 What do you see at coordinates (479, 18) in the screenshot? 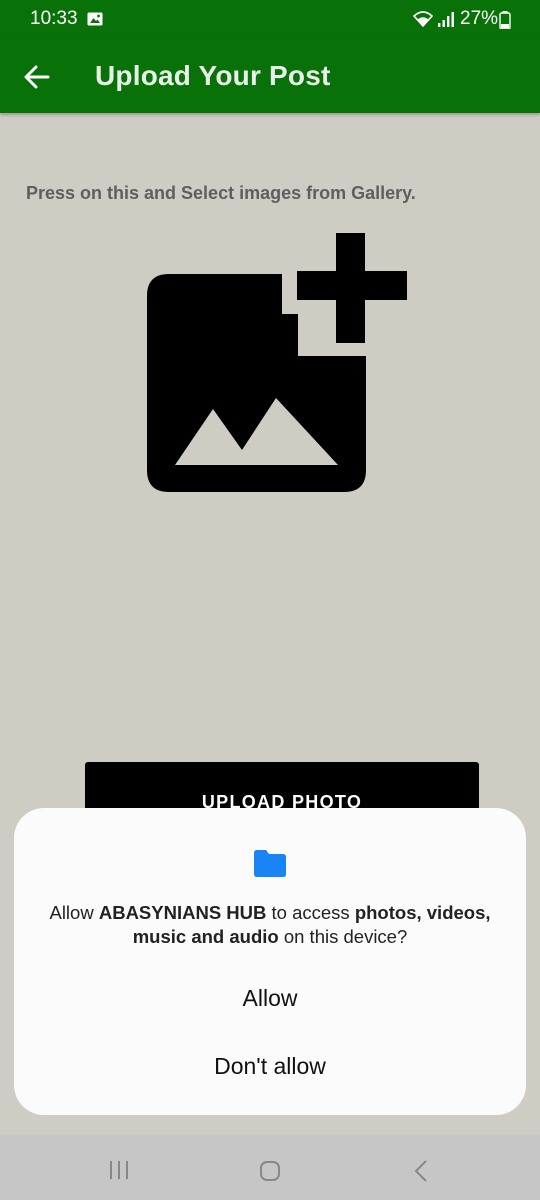
I see `battery-percent: 27%` at bounding box center [479, 18].